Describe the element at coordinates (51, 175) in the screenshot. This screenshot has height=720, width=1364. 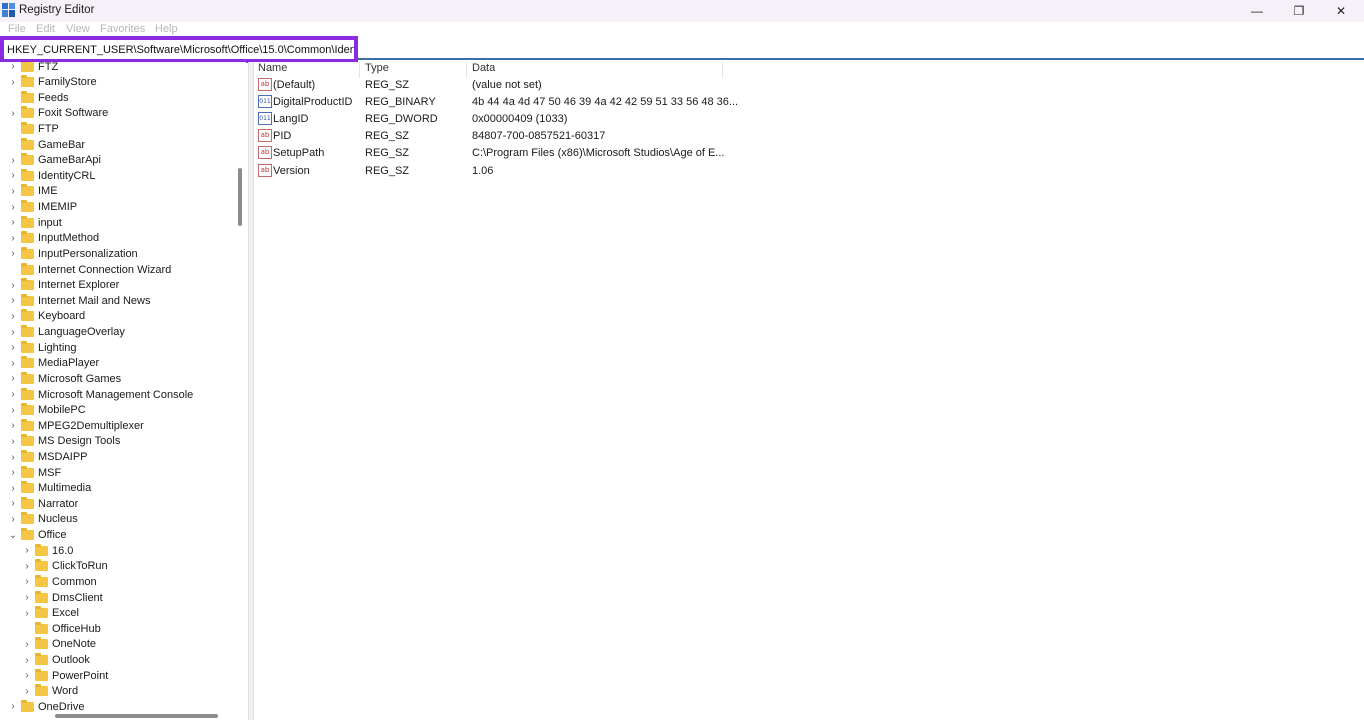
I see `tree-item: › IdentityCRL` at that location.